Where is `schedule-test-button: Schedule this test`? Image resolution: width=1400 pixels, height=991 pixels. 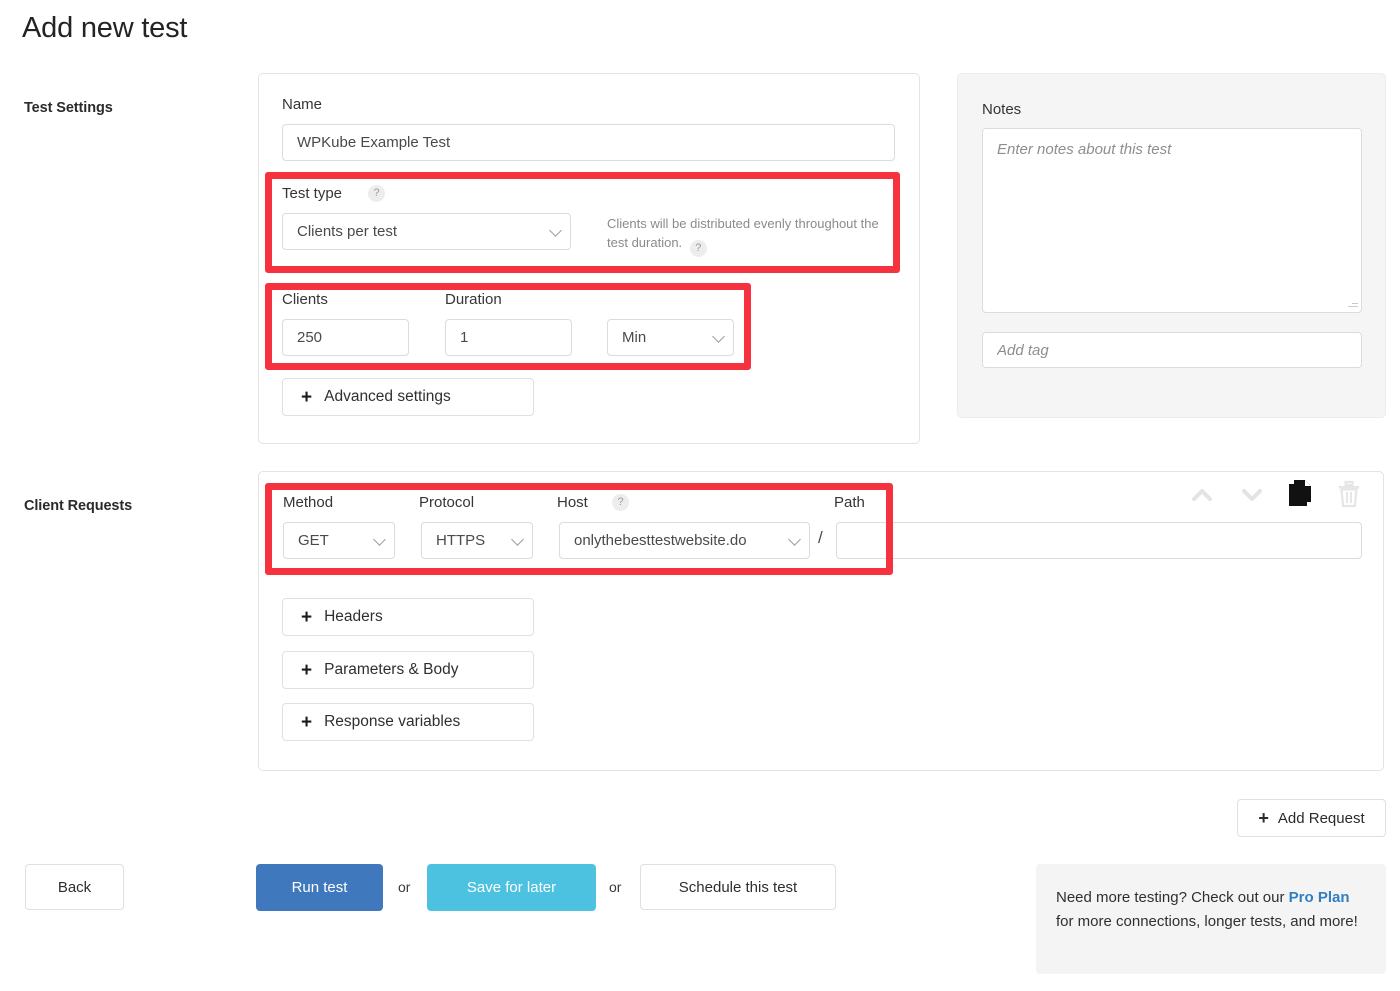
schedule-test-button: Schedule this test is located at coordinates (738, 887).